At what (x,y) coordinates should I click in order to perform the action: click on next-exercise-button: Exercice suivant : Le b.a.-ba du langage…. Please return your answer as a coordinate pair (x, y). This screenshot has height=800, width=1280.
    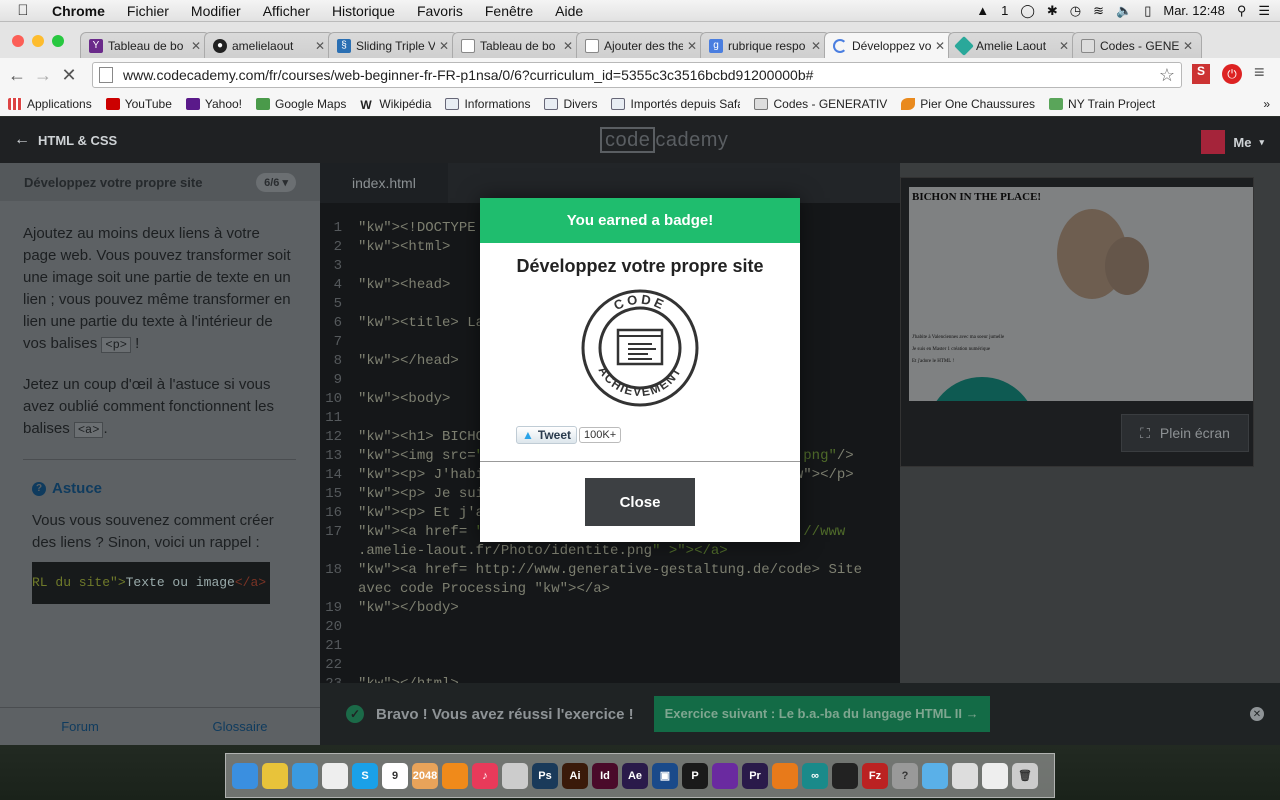
    Looking at the image, I should click on (821, 714).